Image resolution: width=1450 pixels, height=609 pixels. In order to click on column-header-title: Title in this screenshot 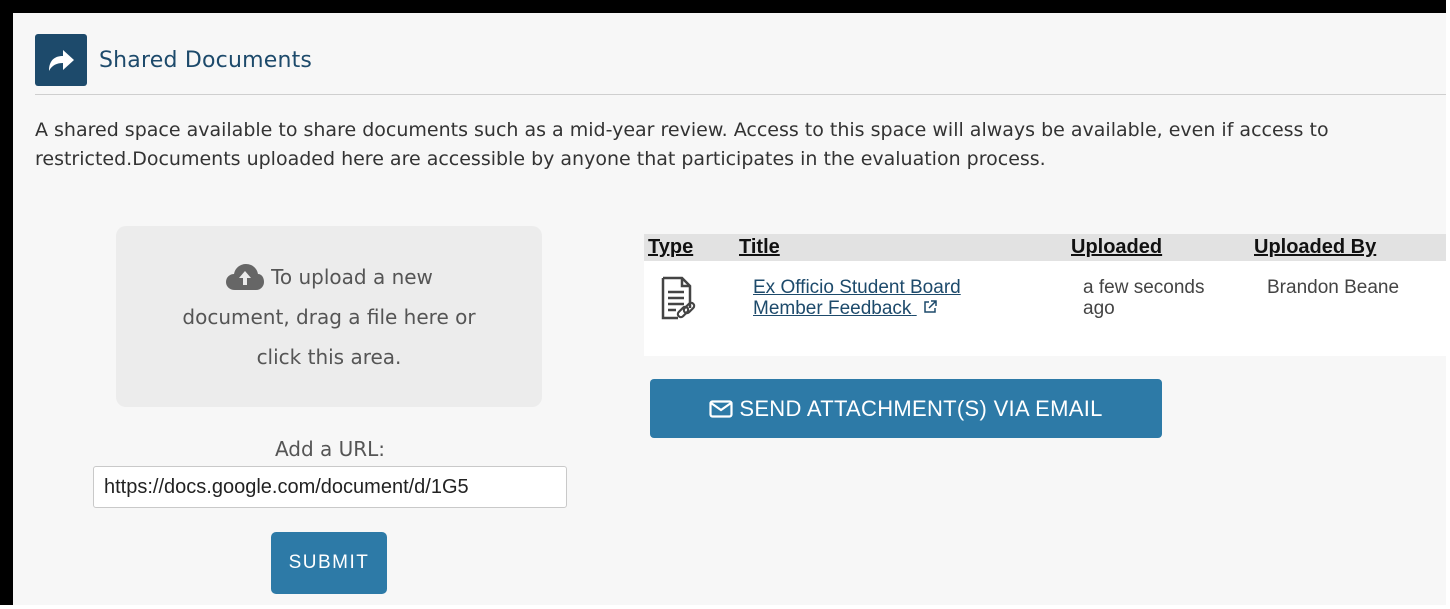, I will do `click(759, 247)`.